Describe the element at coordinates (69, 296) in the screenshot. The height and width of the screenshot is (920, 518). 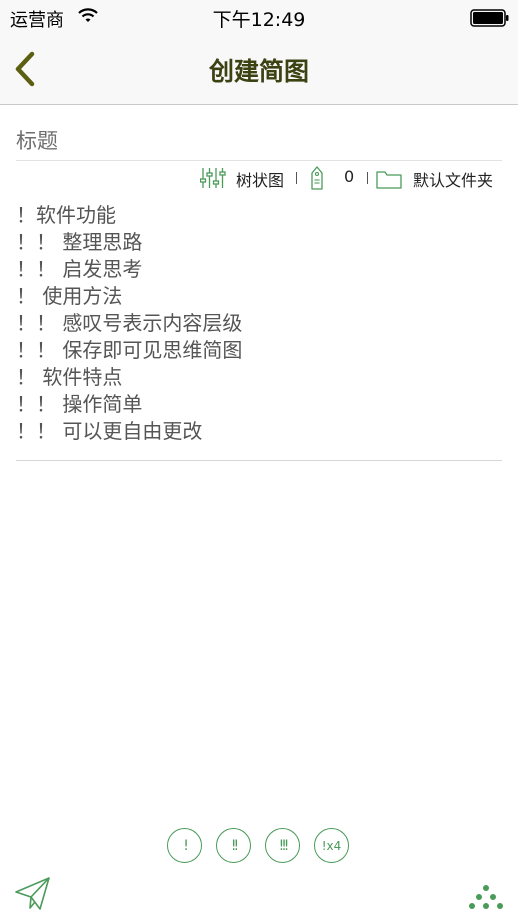
I see `content-line: ！ 使用方法` at that location.